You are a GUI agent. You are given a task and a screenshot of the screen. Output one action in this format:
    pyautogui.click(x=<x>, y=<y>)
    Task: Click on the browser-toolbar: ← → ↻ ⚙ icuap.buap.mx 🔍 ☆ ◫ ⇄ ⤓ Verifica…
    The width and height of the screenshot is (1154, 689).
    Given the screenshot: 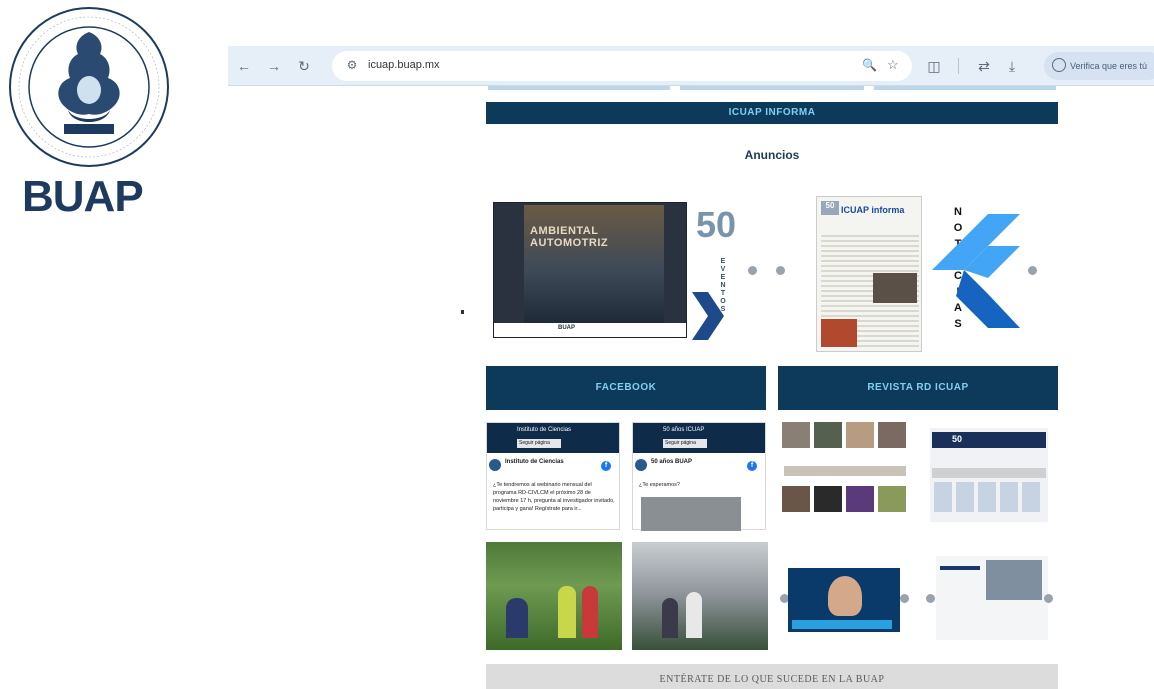 What is the action you would take?
    pyautogui.click(x=691, y=66)
    